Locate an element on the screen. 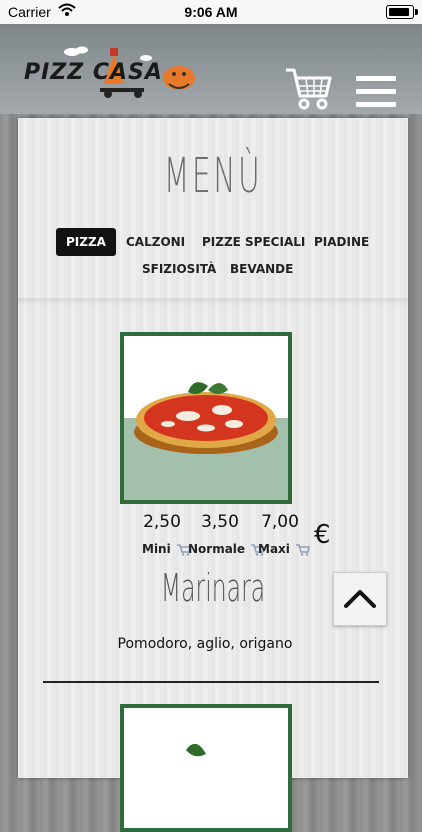  size-mini: Mini is located at coordinates (166, 549).